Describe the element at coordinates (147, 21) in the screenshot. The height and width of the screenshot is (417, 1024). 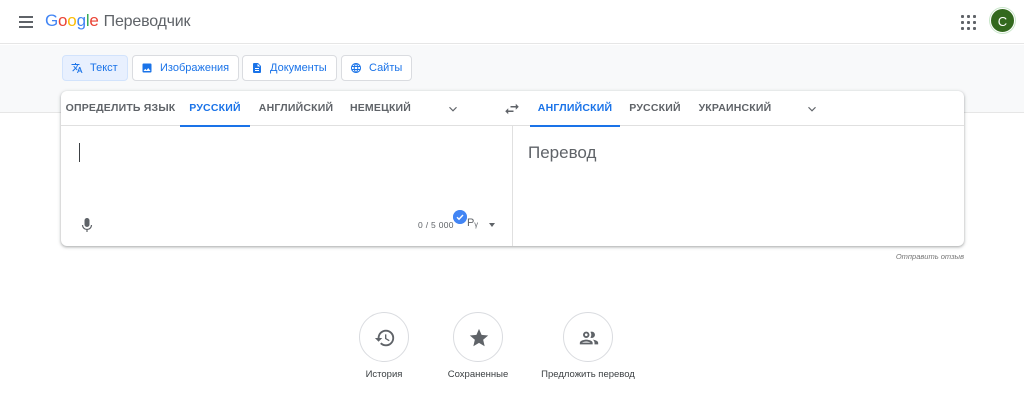
I see `product-name: Переводчик` at that location.